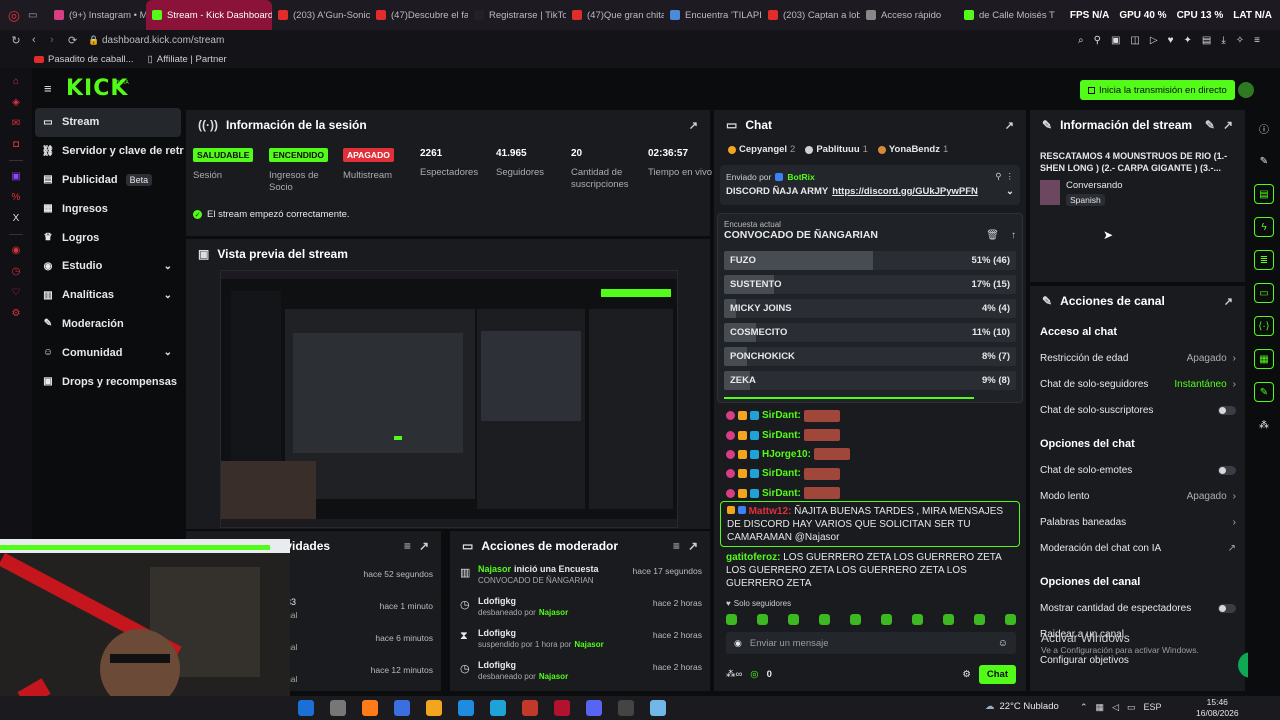  What do you see at coordinates (16, 218) in the screenshot?
I see `x-icon: X` at bounding box center [16, 218].